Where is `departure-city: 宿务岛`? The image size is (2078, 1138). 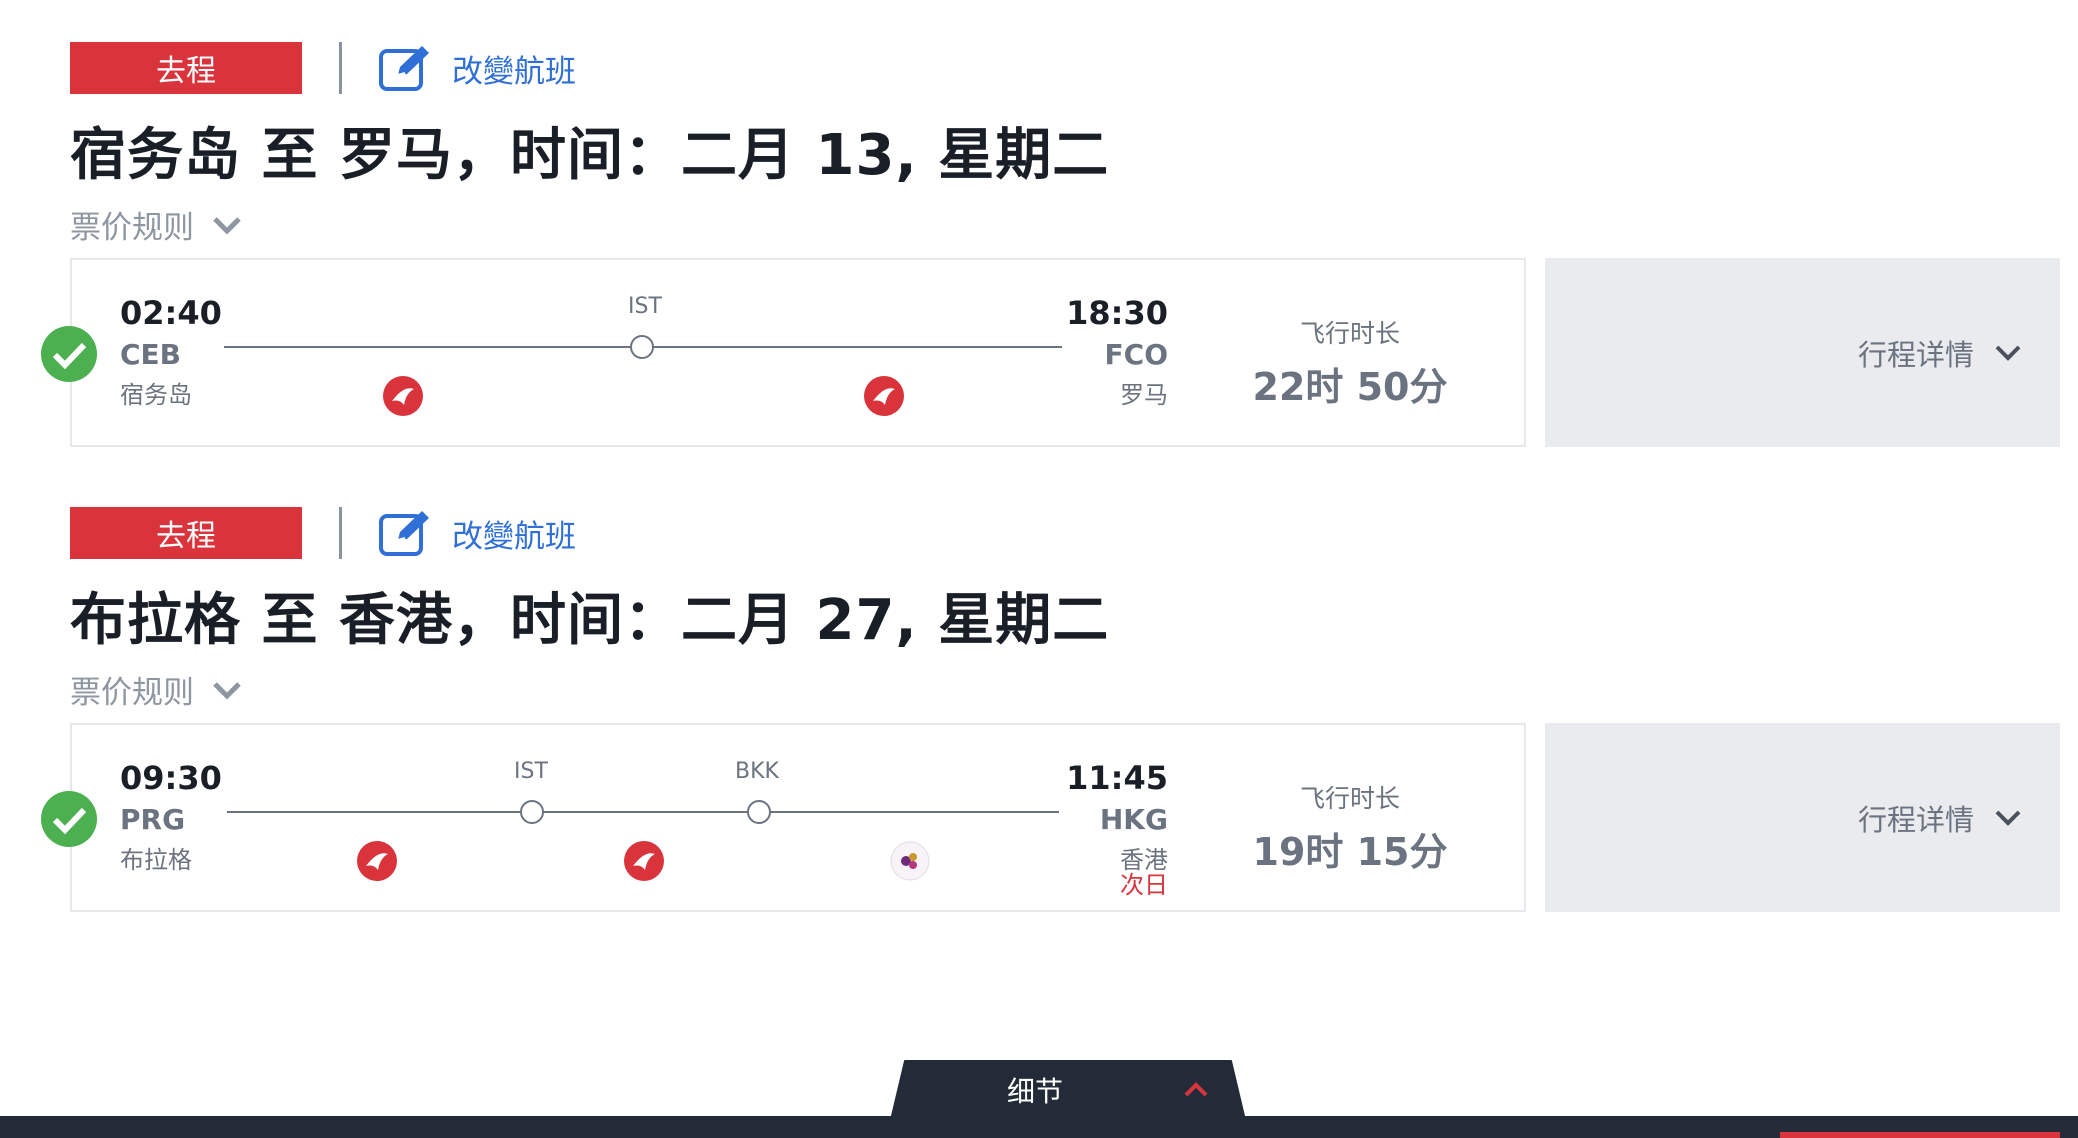 departure-city: 宿务岛 is located at coordinates (156, 395).